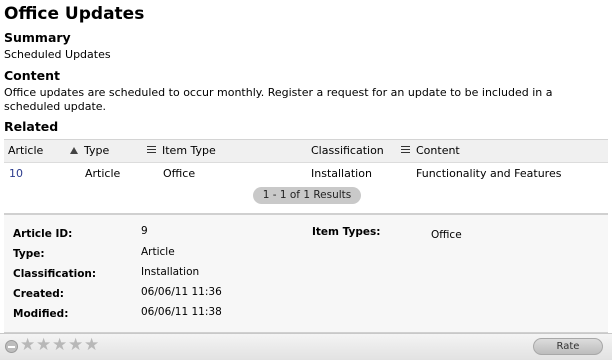 The image size is (612, 360). What do you see at coordinates (25, 150) in the screenshot?
I see `column-header-article: Article` at bounding box center [25, 150].